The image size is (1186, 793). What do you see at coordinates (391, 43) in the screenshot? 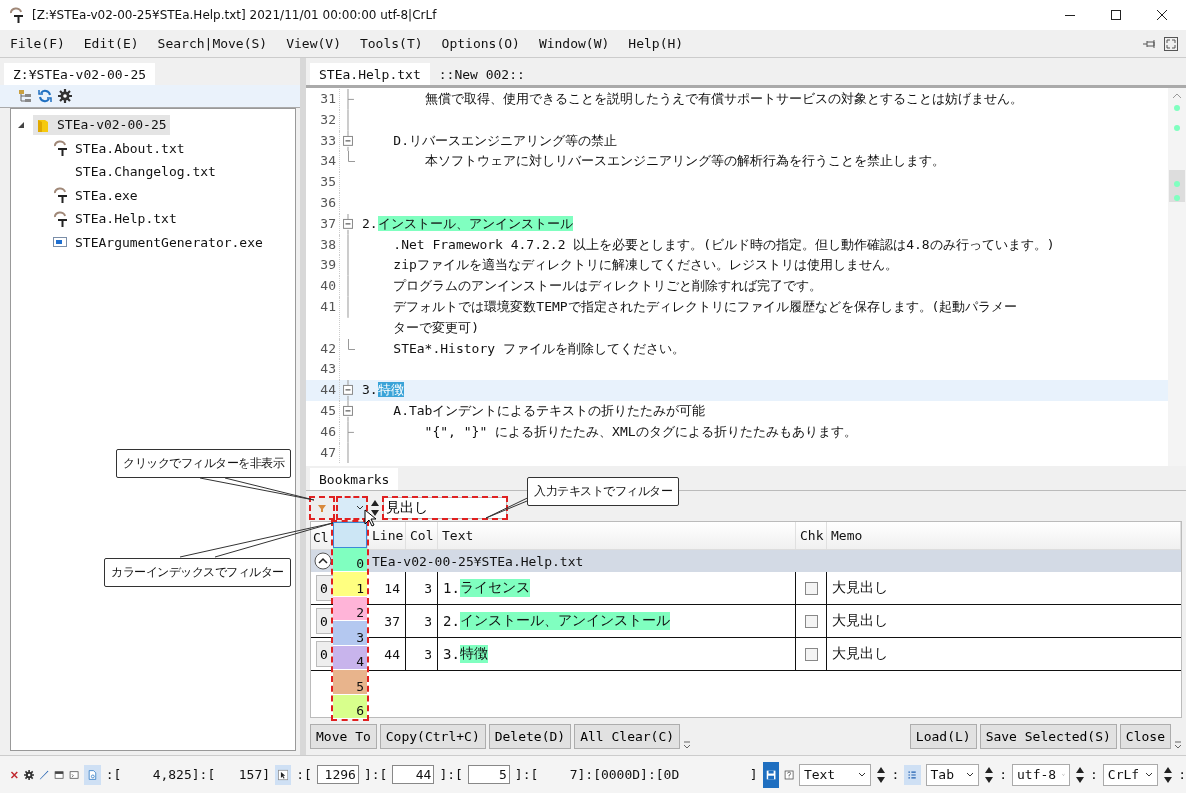
I see `menu-item: Tools(T)` at bounding box center [391, 43].